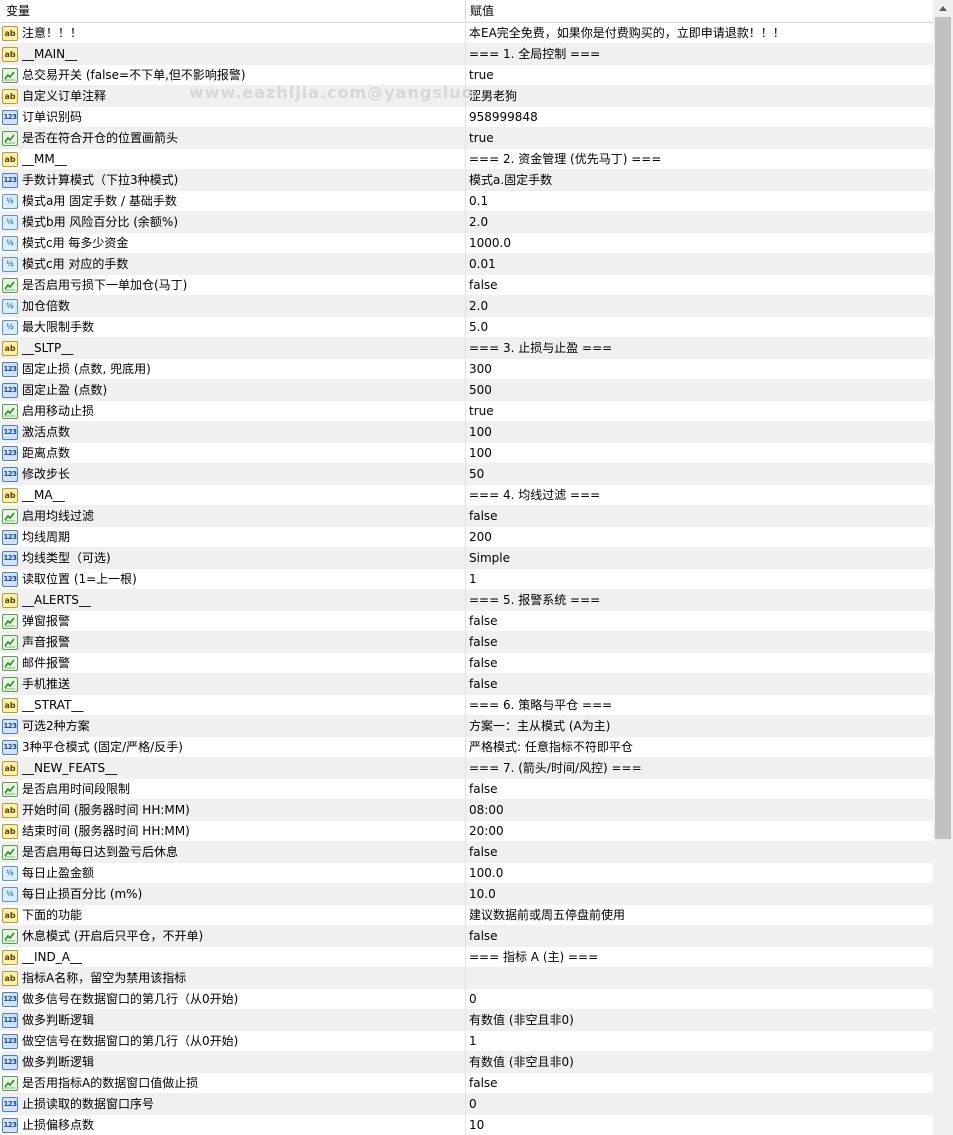 This screenshot has height=1135, width=953. Describe the element at coordinates (466, 411) in the screenshot. I see `table-row: 启用移动止损 true` at that location.